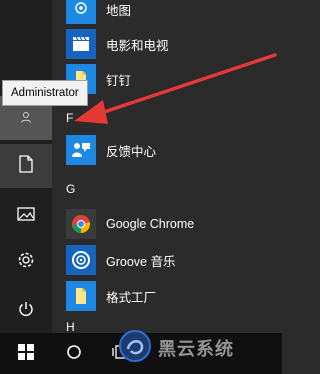 The width and height of the screenshot is (320, 374). What do you see at coordinates (81, 44) in the screenshot?
I see `film-icon` at bounding box center [81, 44].